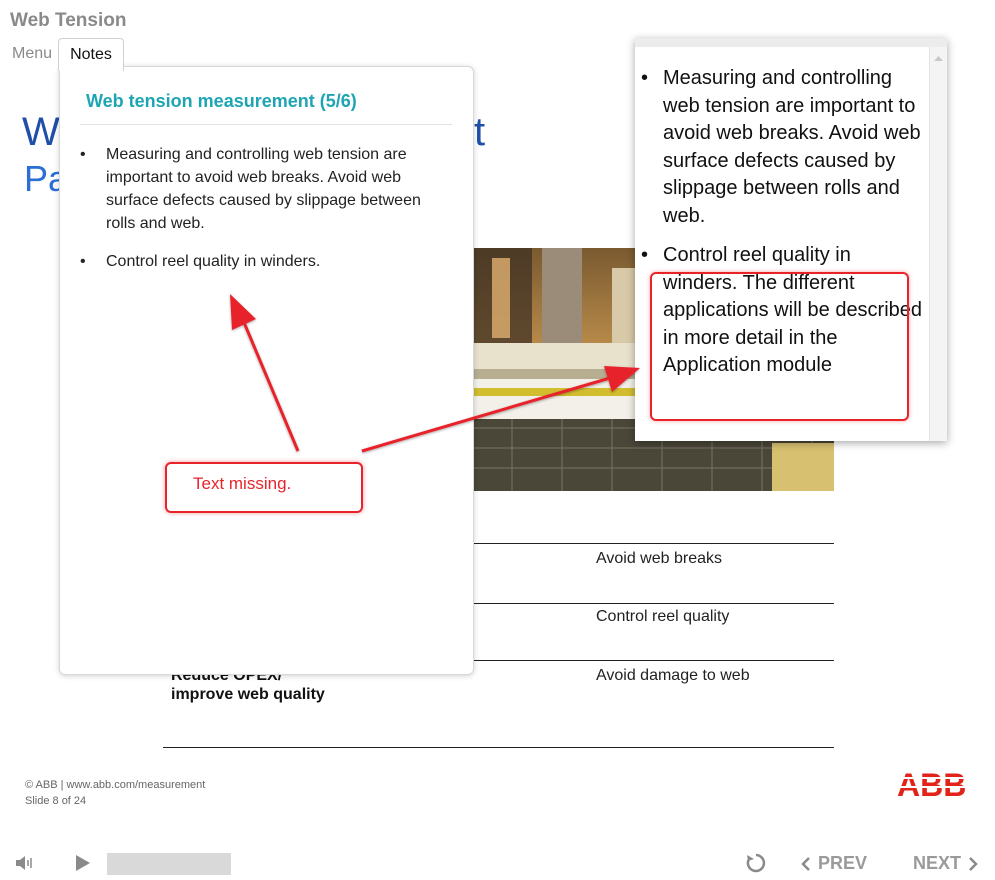 This screenshot has height=880, width=995. What do you see at coordinates (659, 558) in the screenshot?
I see `table-cell: Avoid web breaks` at bounding box center [659, 558].